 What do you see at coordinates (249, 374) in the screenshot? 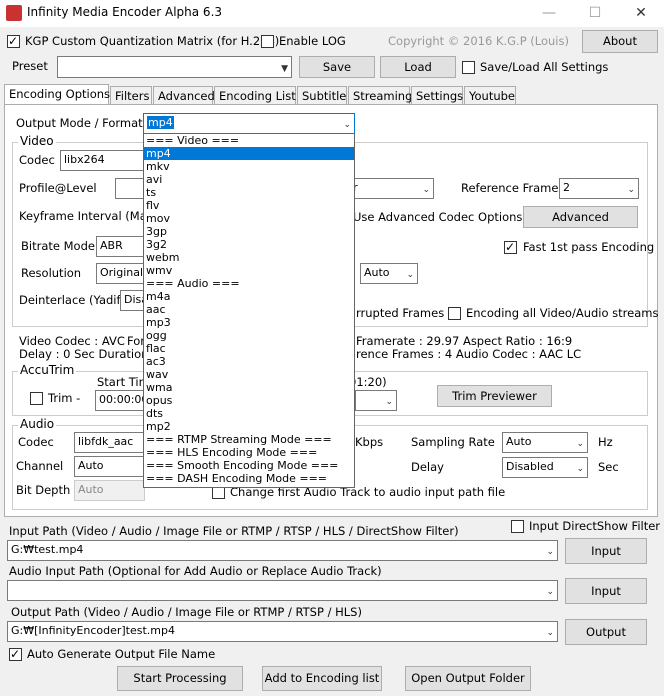
I see `dropdown-option: wav` at bounding box center [249, 374].